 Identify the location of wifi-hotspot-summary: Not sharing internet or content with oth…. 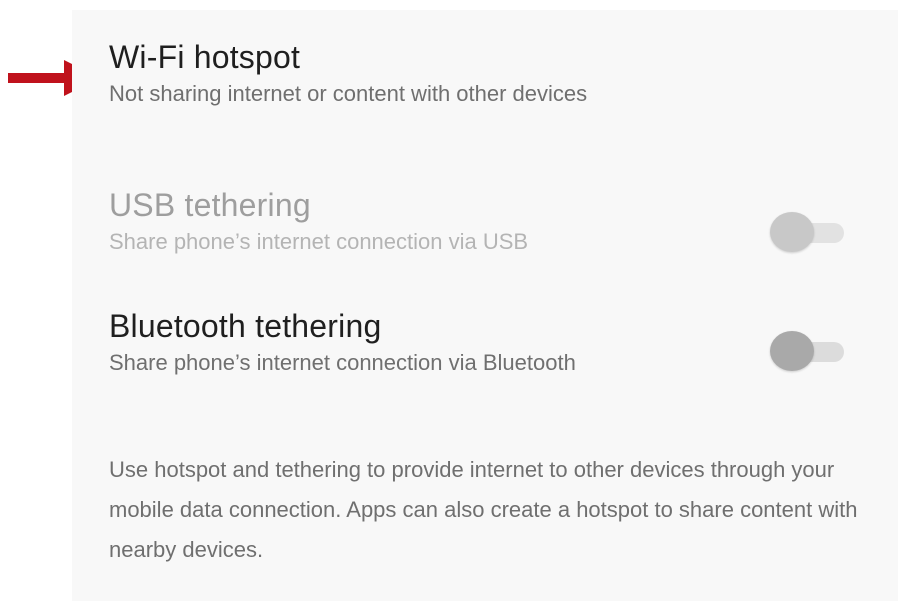
(348, 93).